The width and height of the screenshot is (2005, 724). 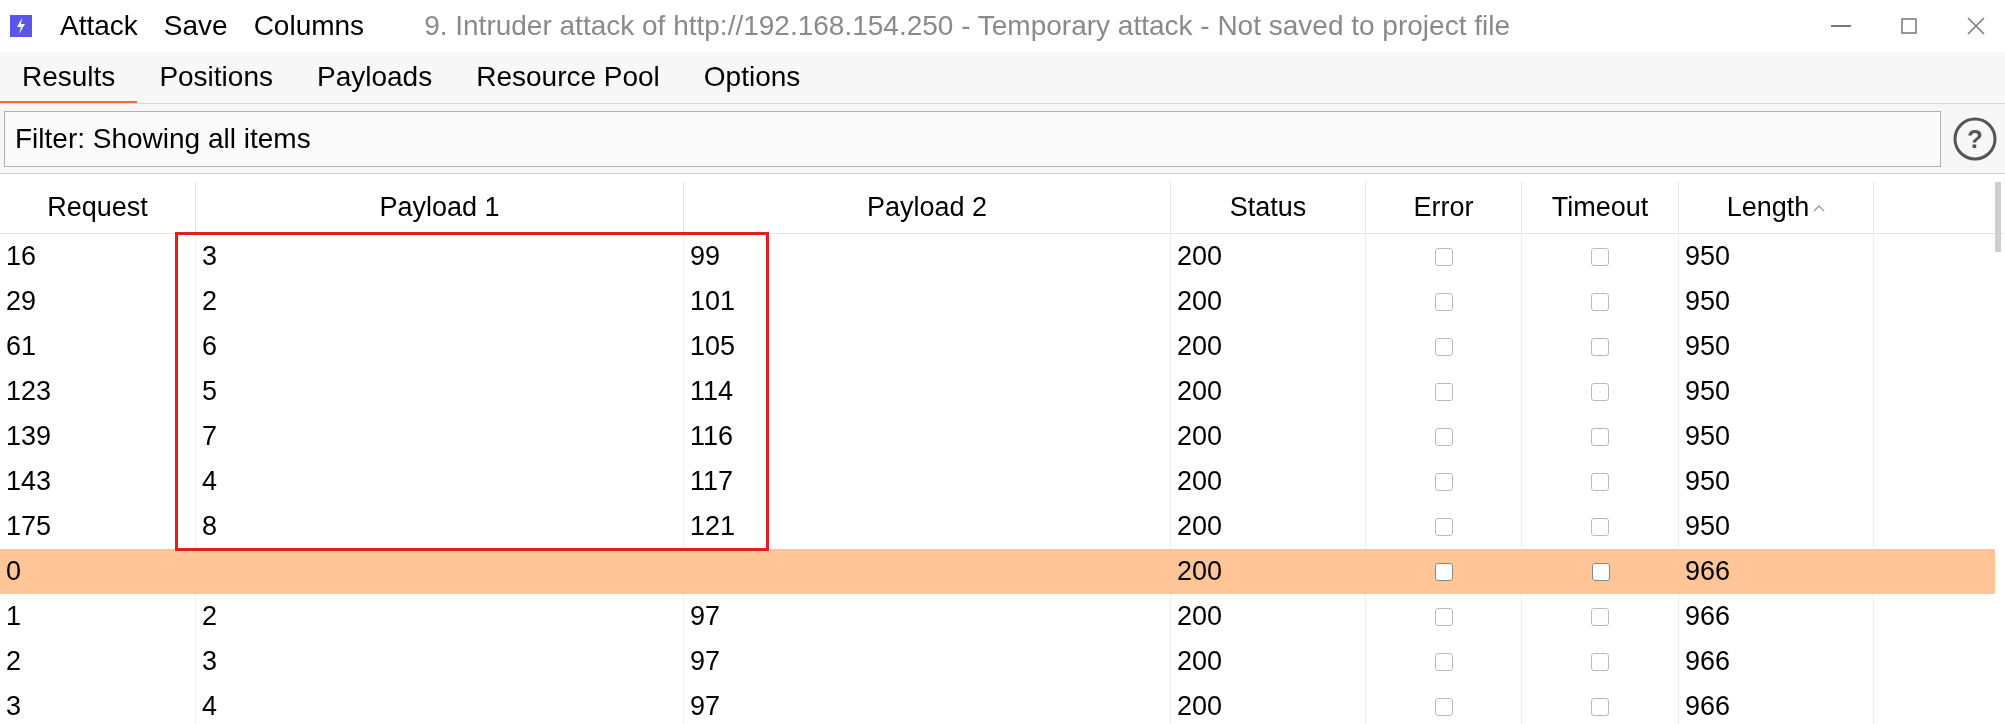 I want to click on tab: Resource Pool, so click(x=568, y=77).